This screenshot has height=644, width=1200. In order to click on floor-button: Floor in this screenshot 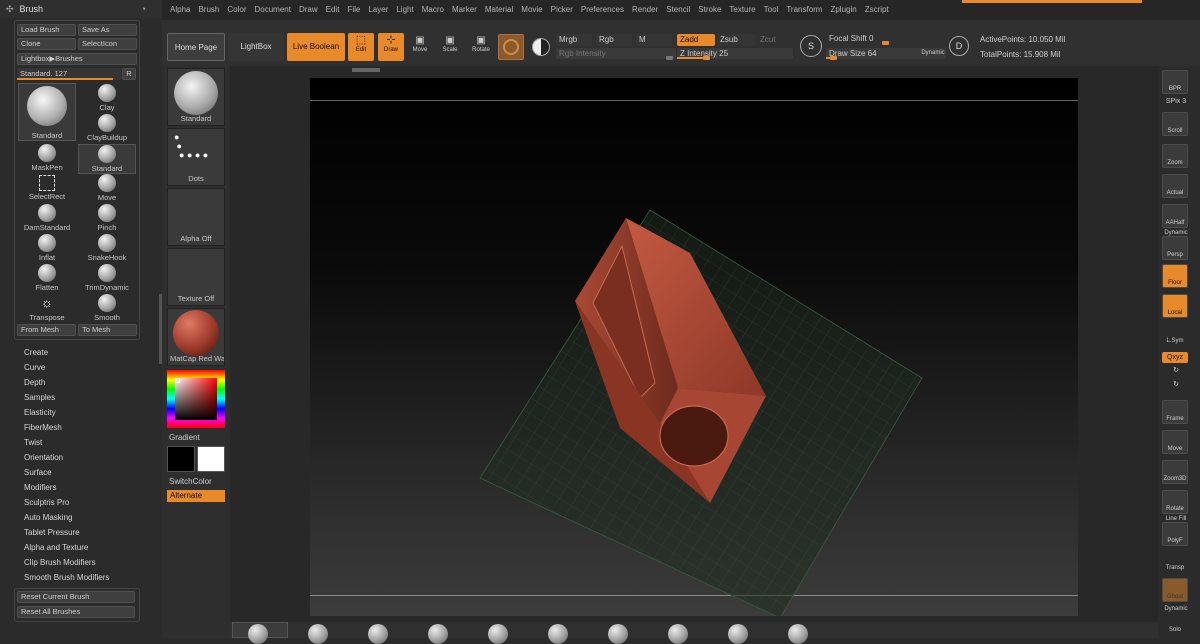, I will do `click(1175, 276)`.